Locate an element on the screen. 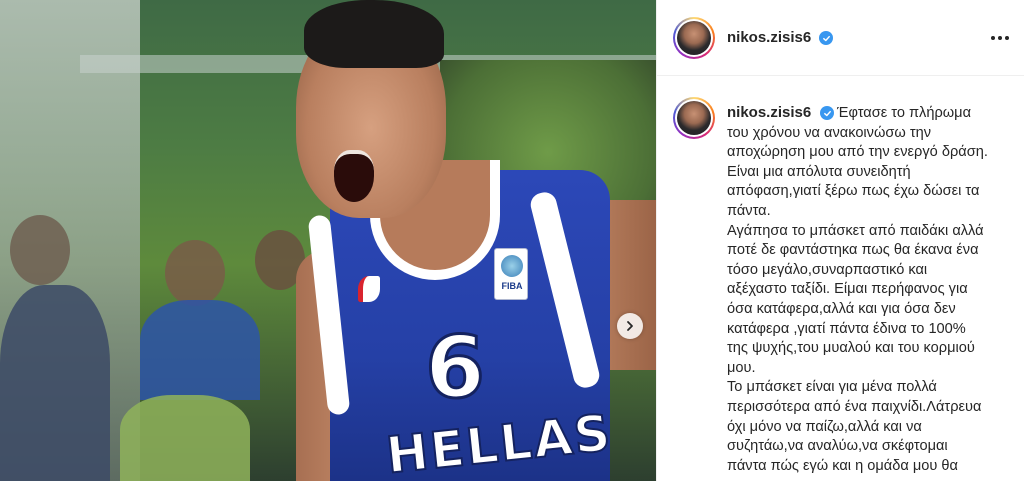 The width and height of the screenshot is (1024, 481). chevron-right-icon is located at coordinates (630, 326).